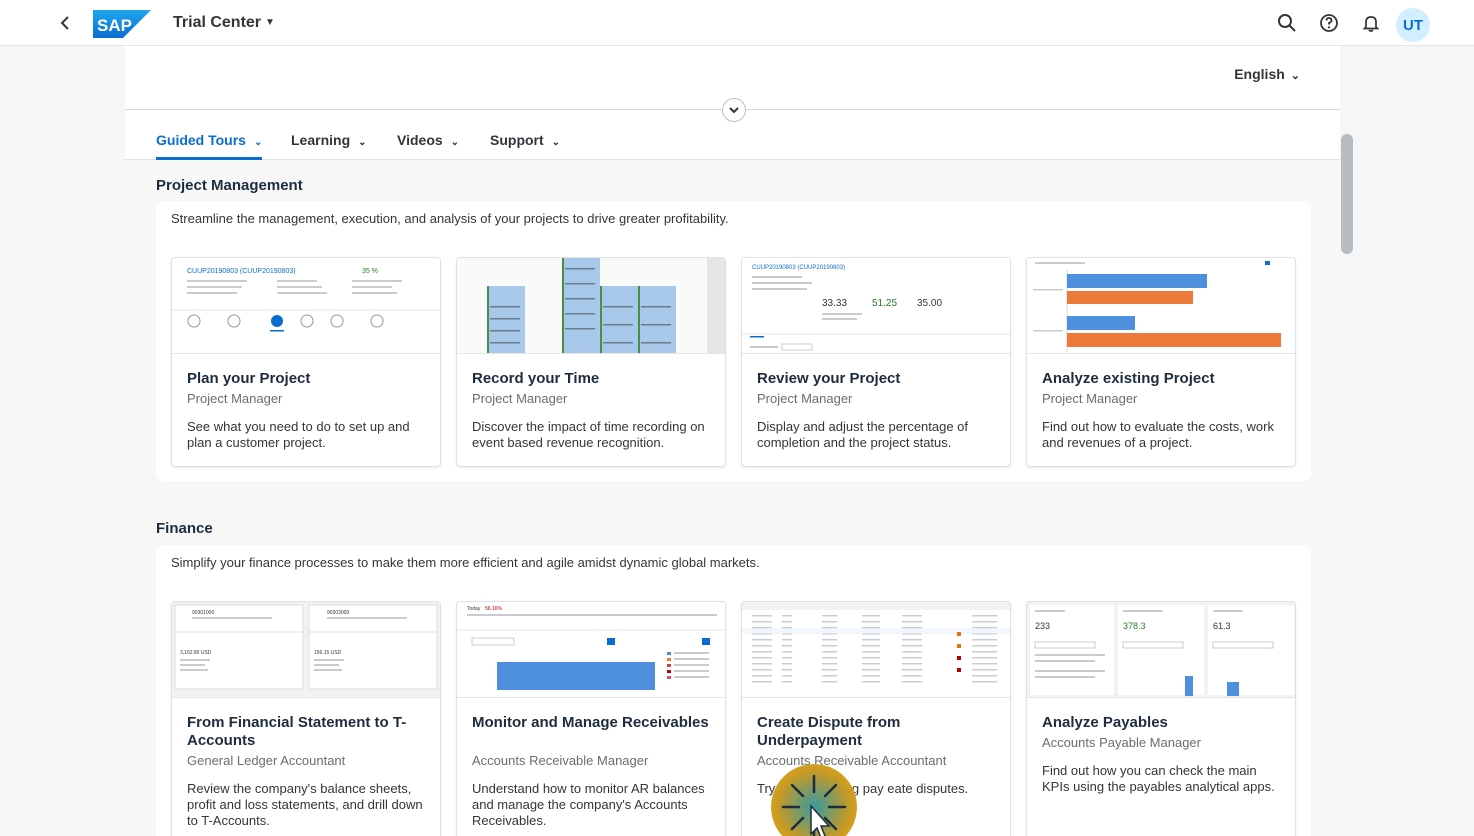 The height and width of the screenshot is (836, 1474). I want to click on tab-videos: Videos ⌄, so click(428, 140).